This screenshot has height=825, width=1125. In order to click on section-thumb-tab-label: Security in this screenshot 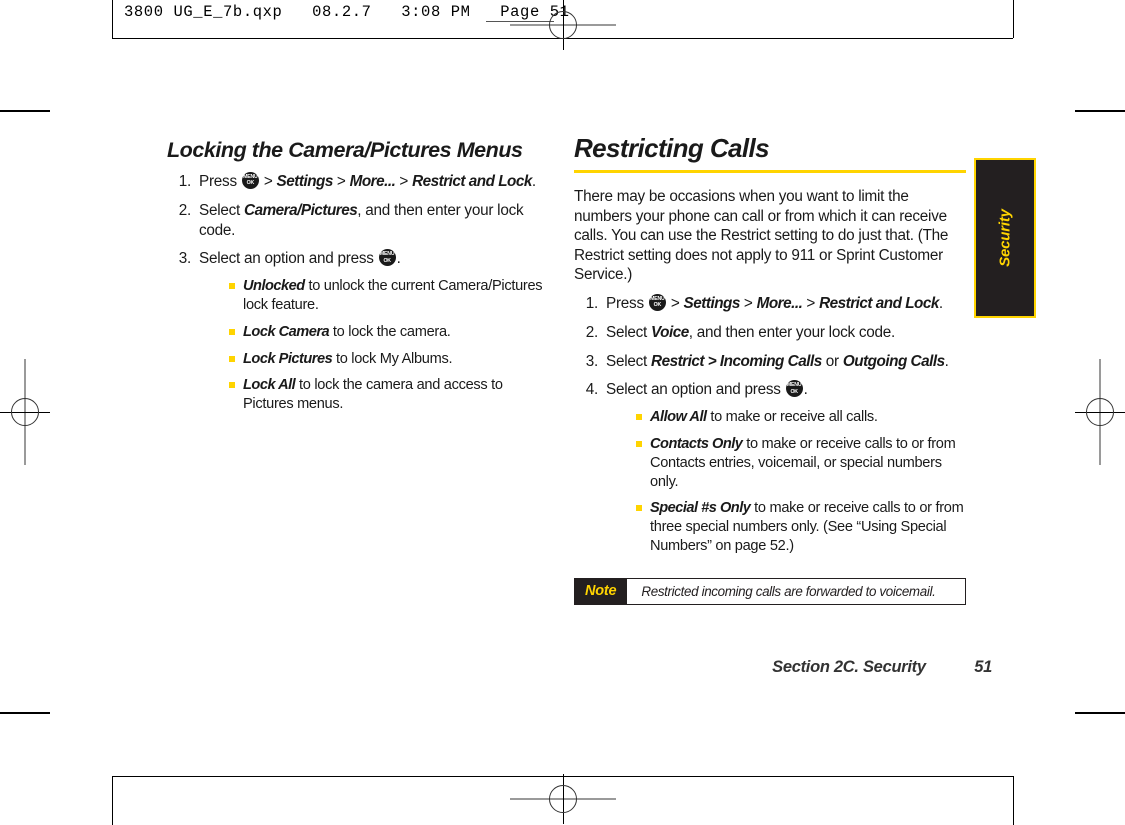, I will do `click(1005, 238)`.